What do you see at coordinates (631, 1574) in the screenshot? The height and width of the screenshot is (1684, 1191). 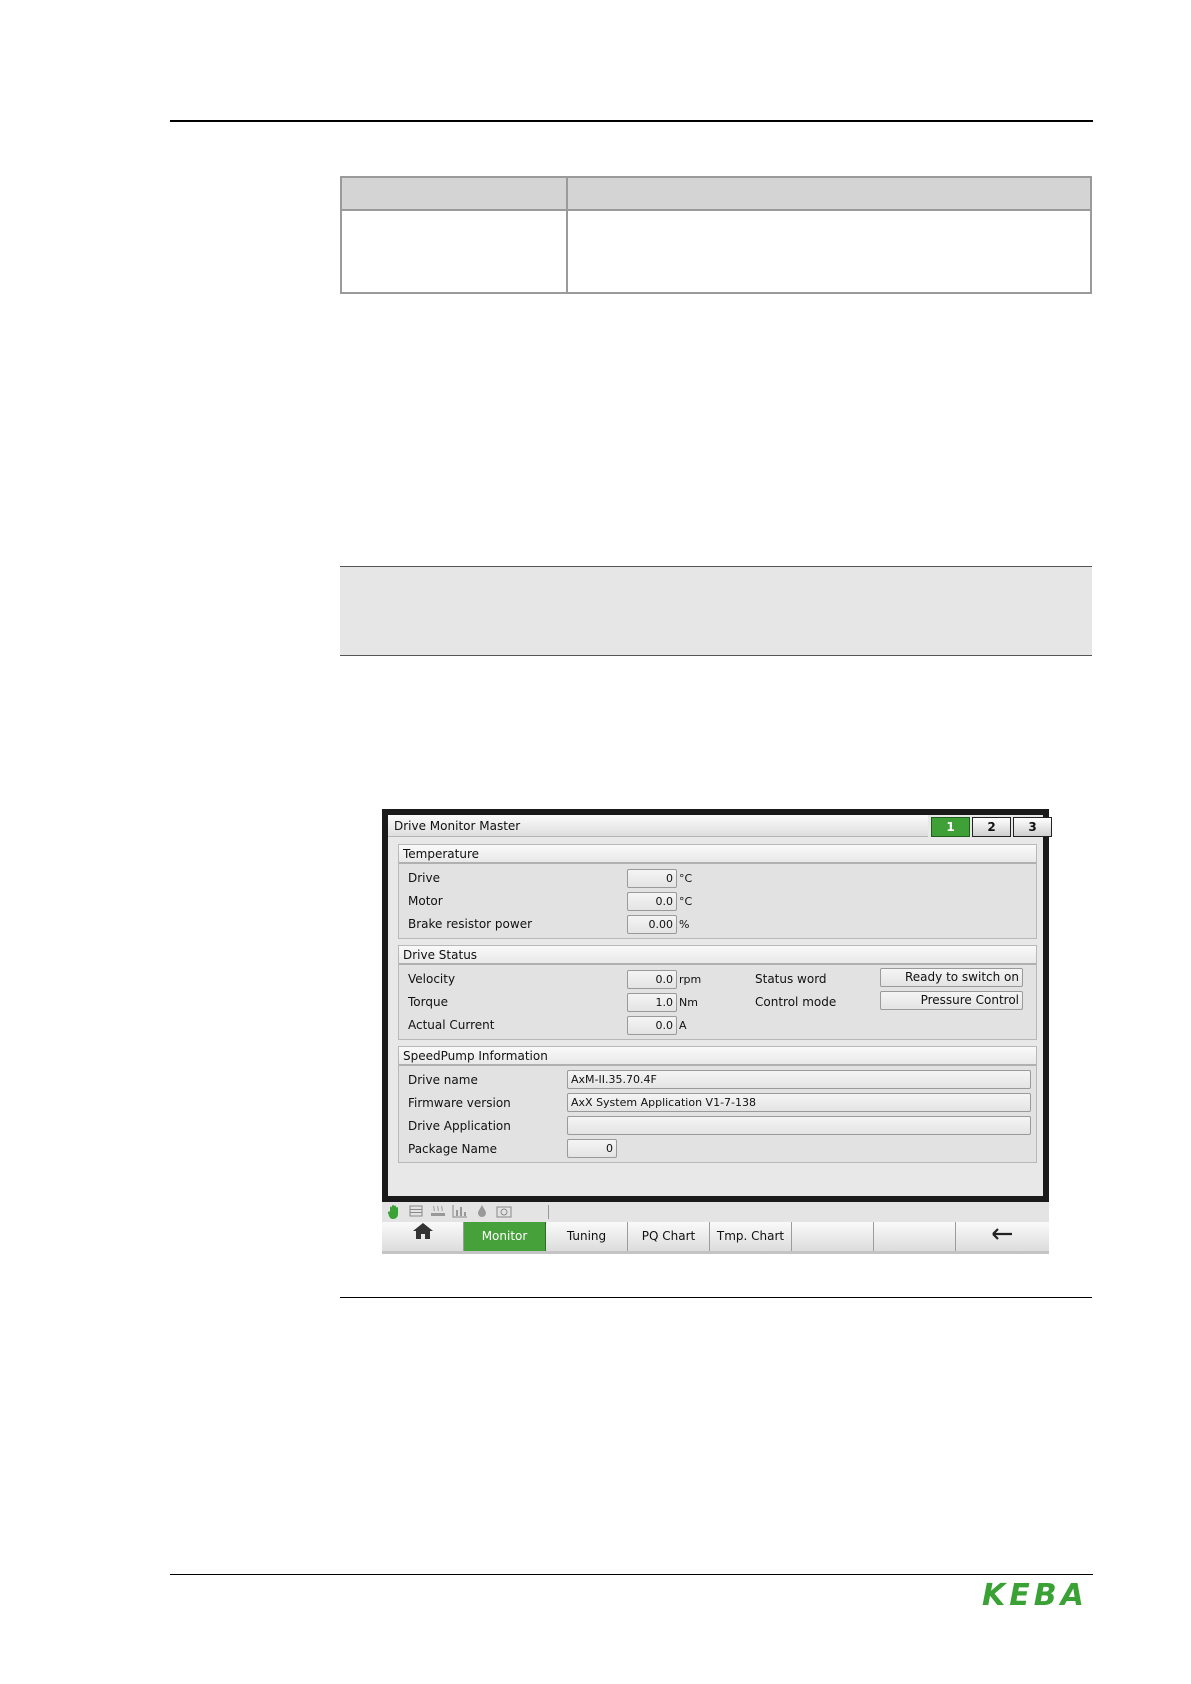 I see `footer-rule` at bounding box center [631, 1574].